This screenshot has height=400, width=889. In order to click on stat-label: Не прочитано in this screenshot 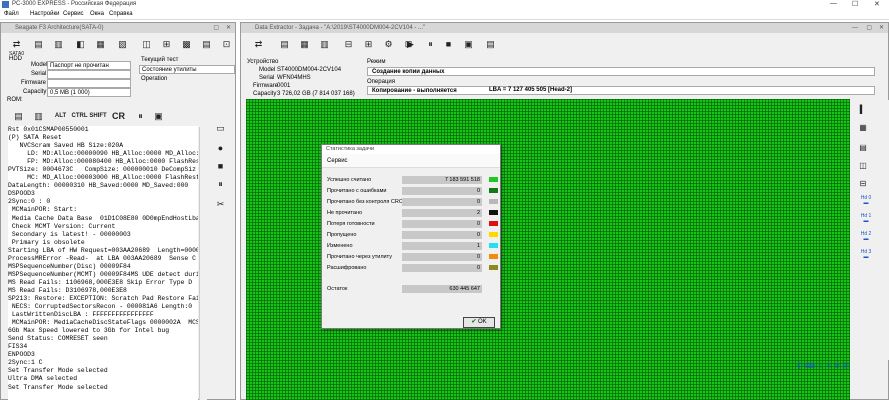, I will do `click(345, 213)`.